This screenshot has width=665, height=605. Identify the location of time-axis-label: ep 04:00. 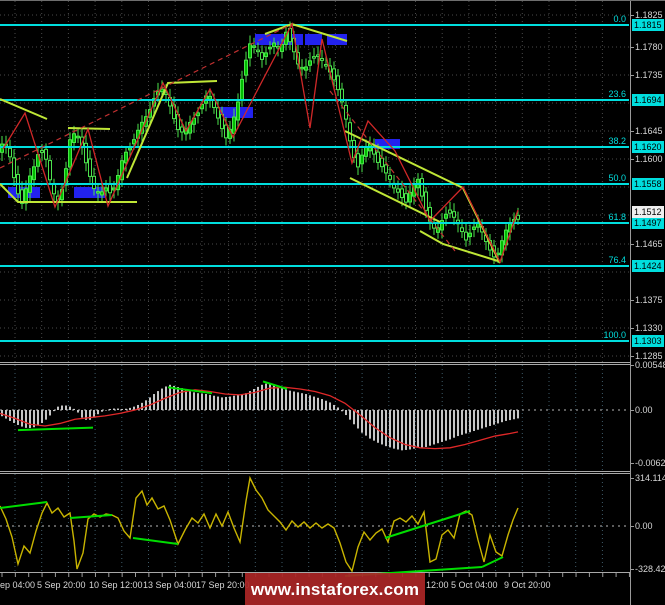
(18, 585).